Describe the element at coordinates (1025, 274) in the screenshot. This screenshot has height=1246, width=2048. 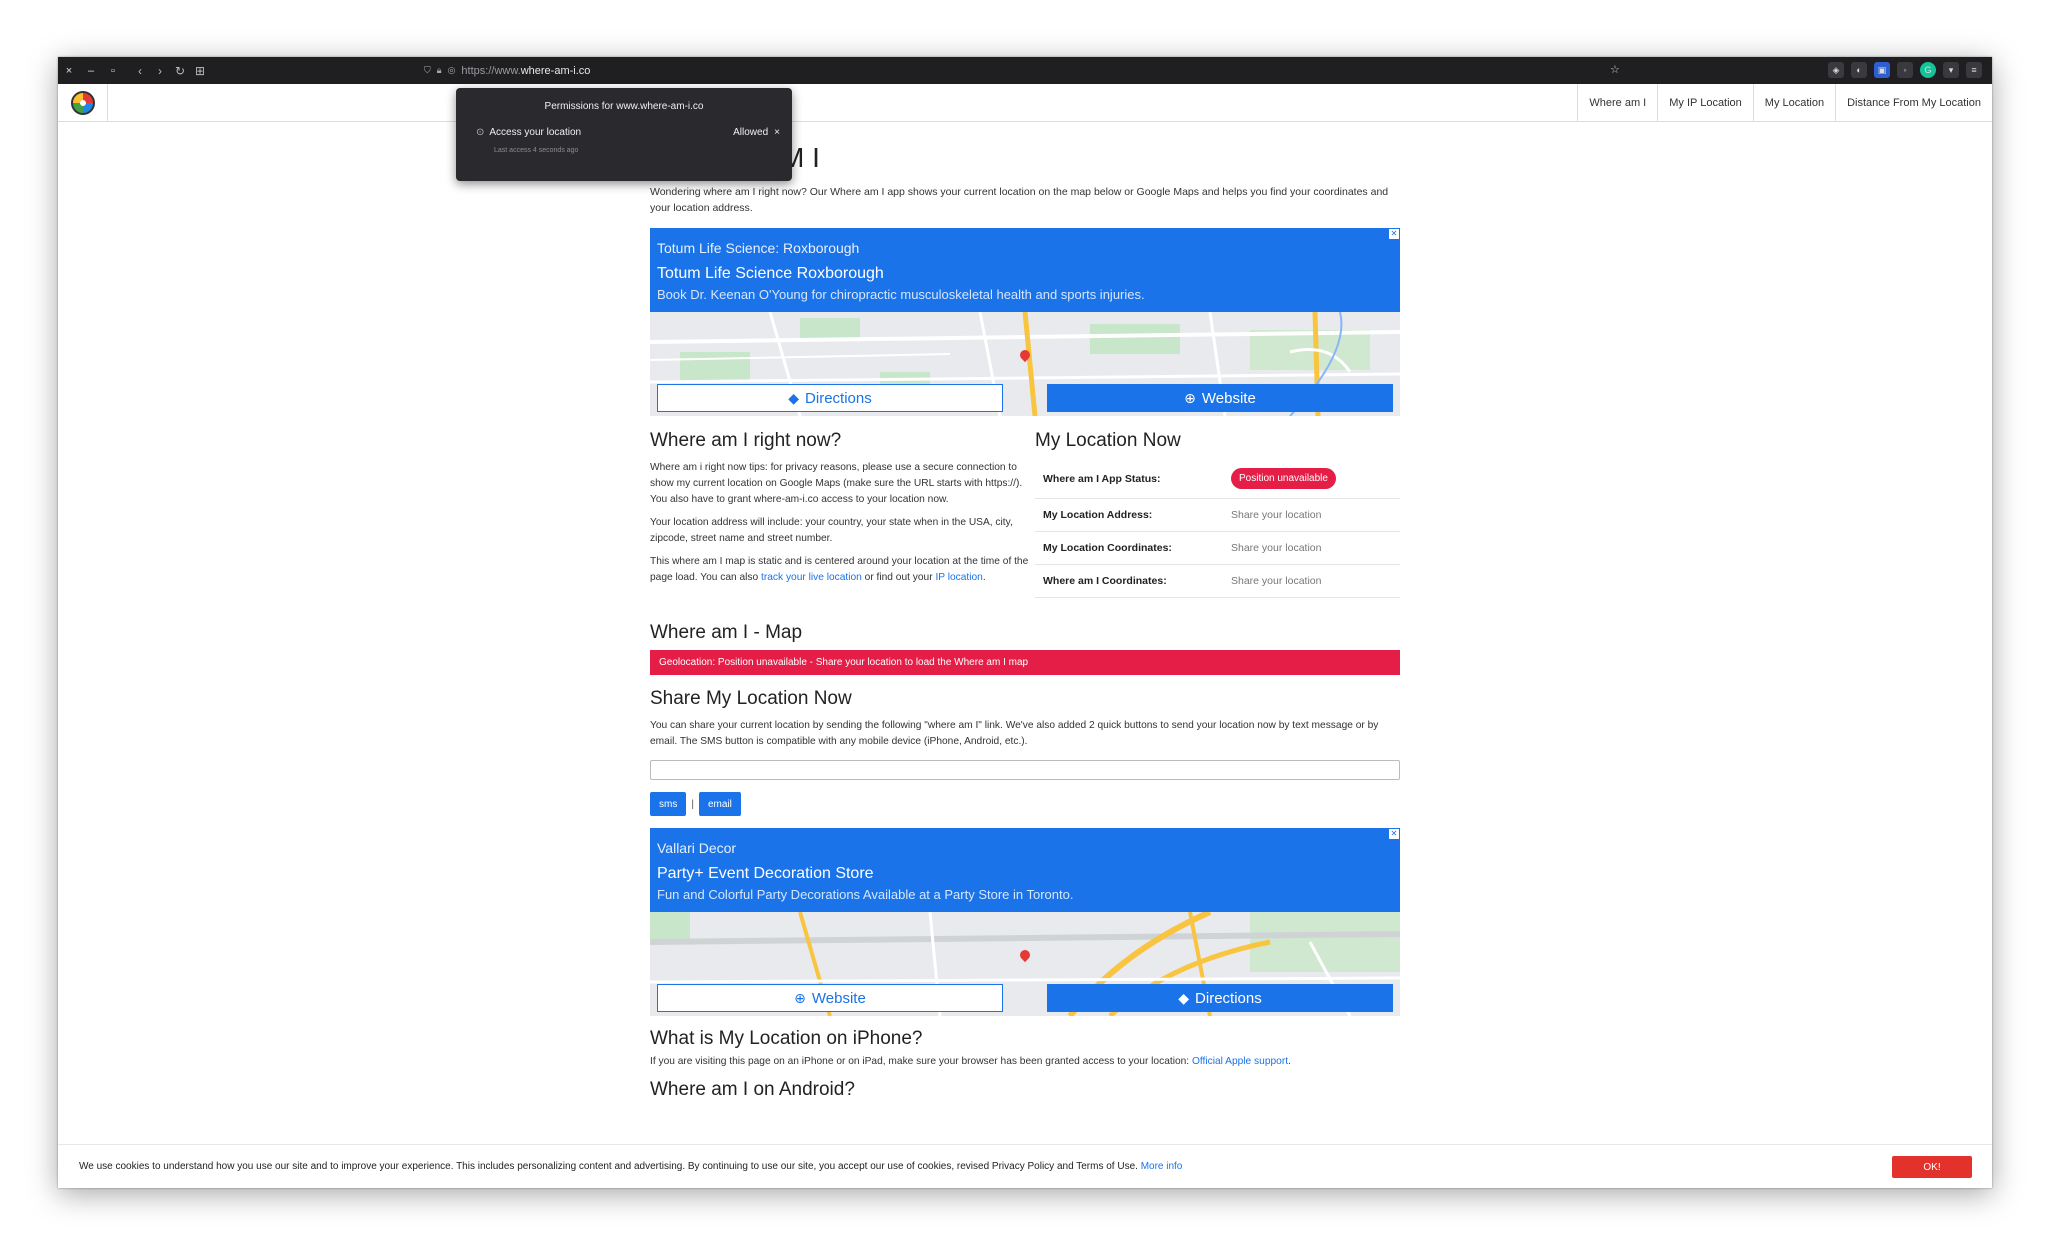
I see `ad-headline: Totum Life Science Roxborough` at that location.